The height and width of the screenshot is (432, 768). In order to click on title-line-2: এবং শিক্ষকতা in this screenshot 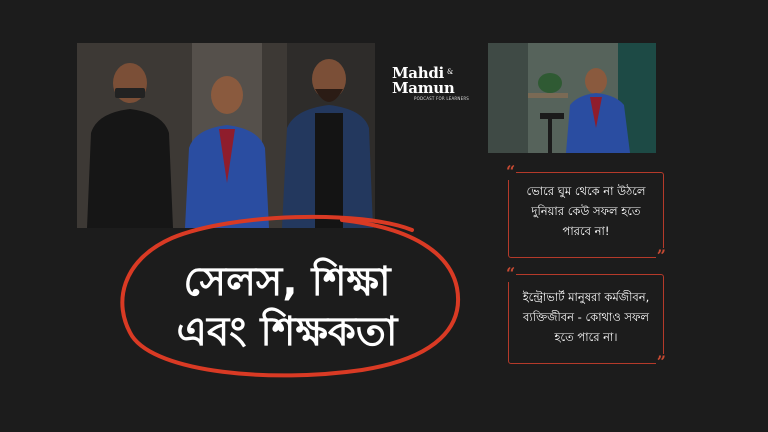, I will do `click(287, 332)`.